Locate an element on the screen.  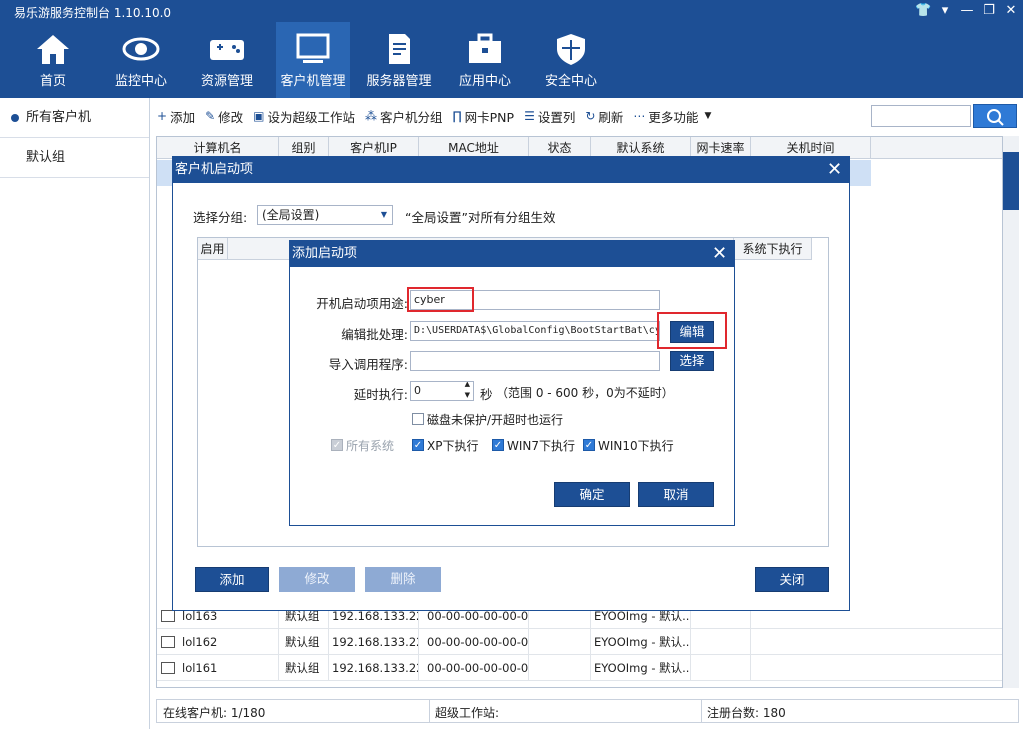
nic-pnp-button: ∏ 网卡PNP is located at coordinates (484, 116).